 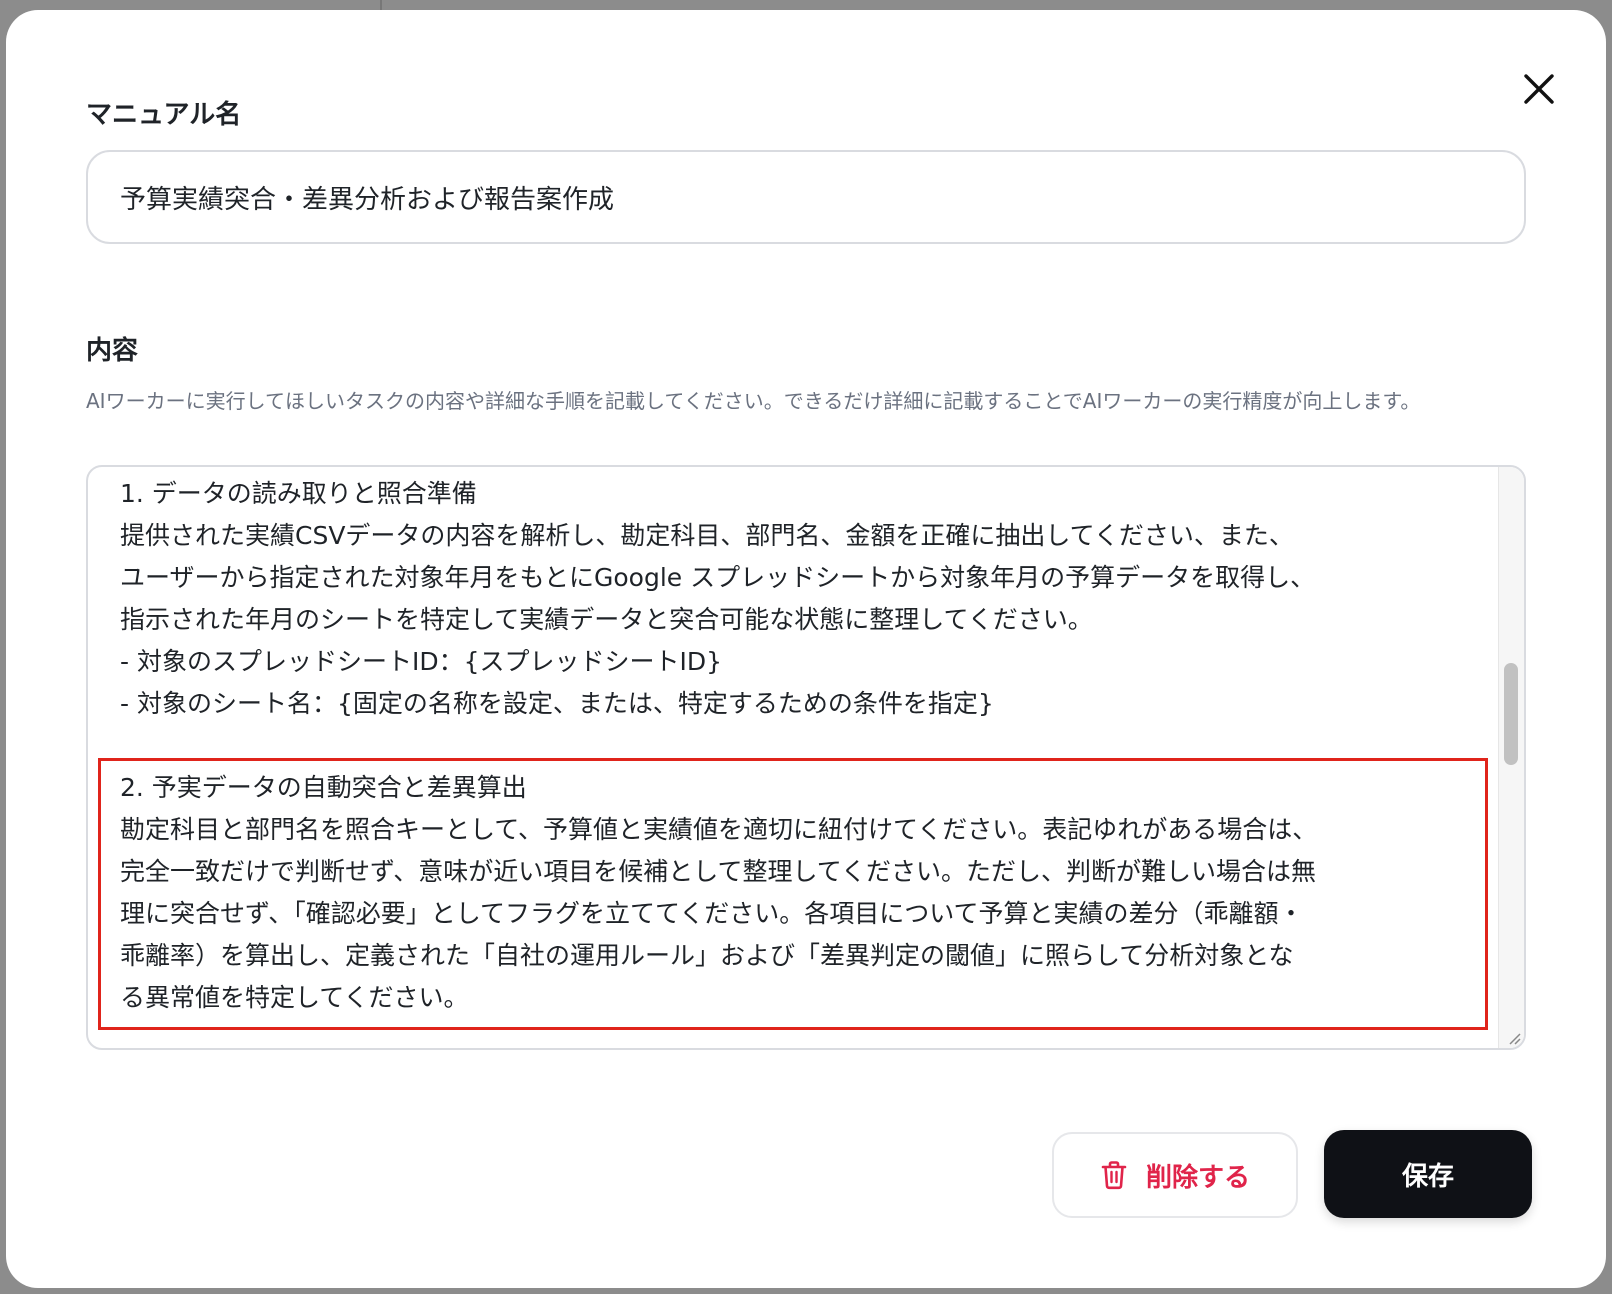 What do you see at coordinates (1114, 1175) in the screenshot?
I see `trash-icon` at bounding box center [1114, 1175].